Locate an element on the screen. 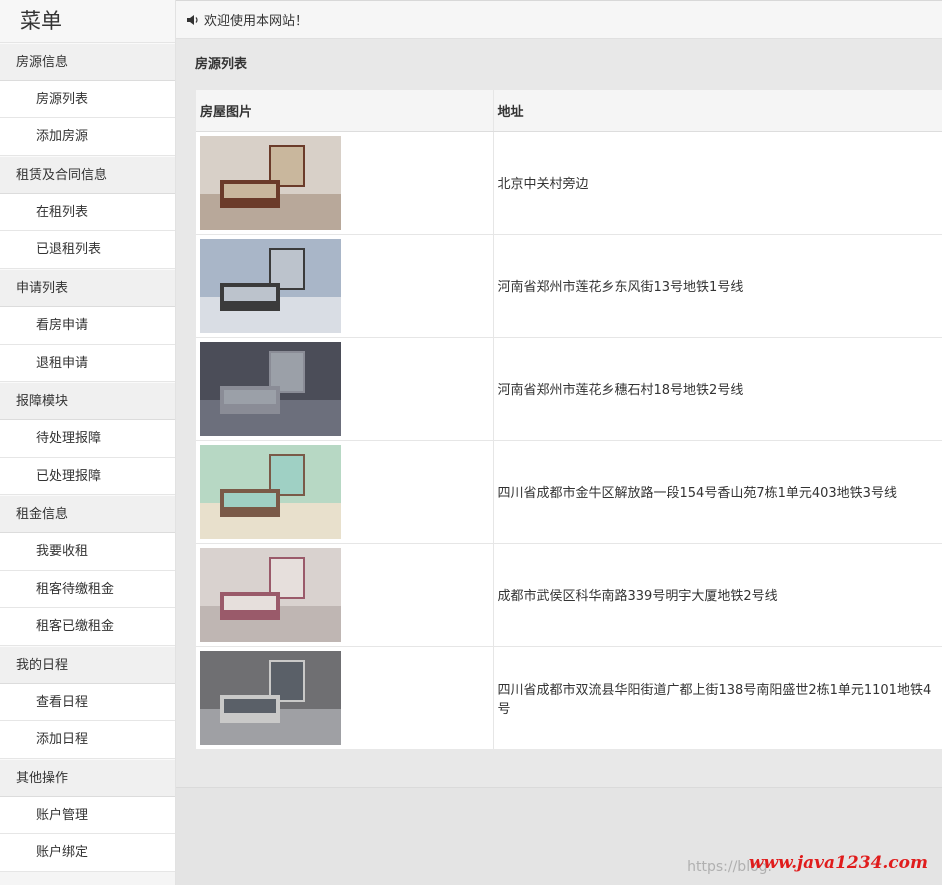  table-row: 北京中关村旁边 is located at coordinates (569, 182).